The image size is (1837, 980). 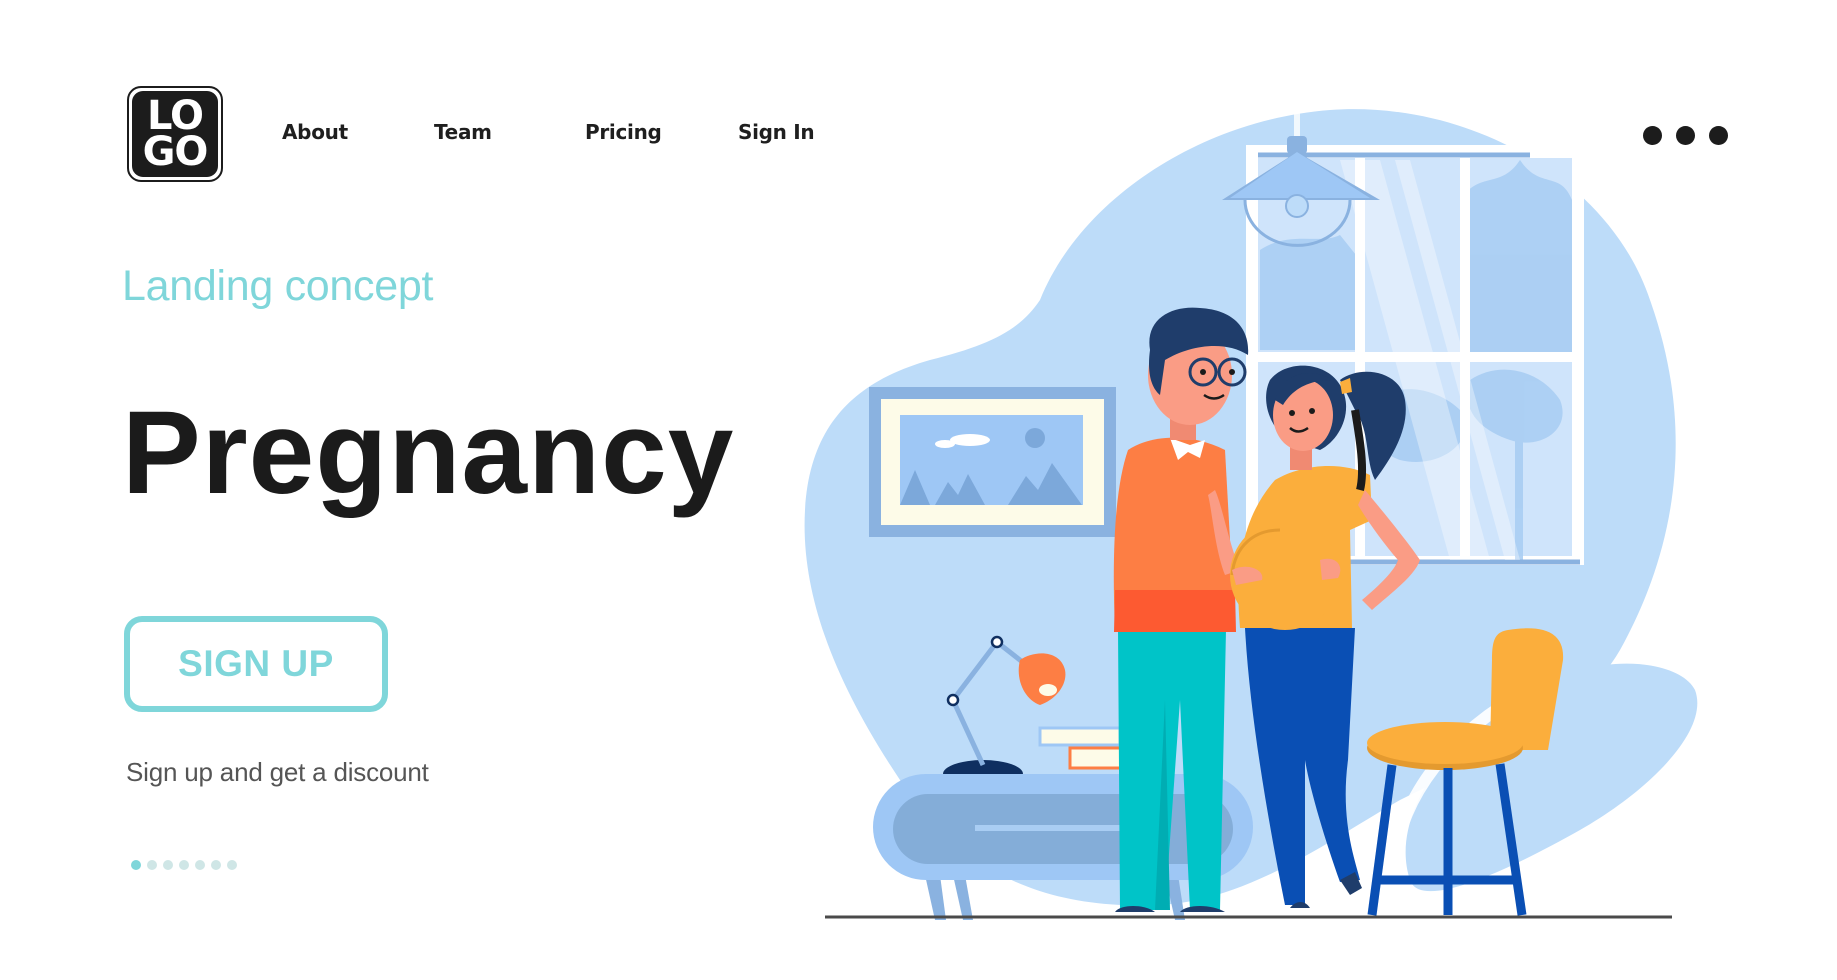 I want to click on nav-team: Team, so click(x=463, y=132).